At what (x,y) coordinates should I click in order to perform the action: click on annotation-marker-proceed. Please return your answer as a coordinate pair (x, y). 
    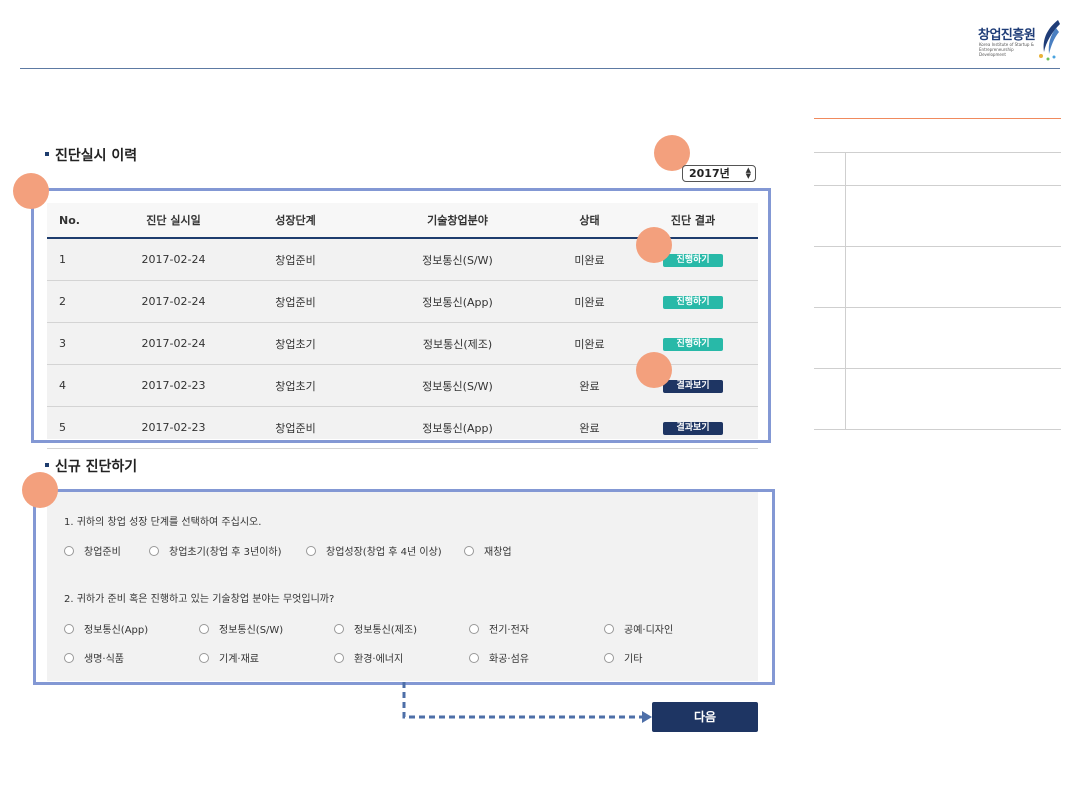
    Looking at the image, I should click on (654, 245).